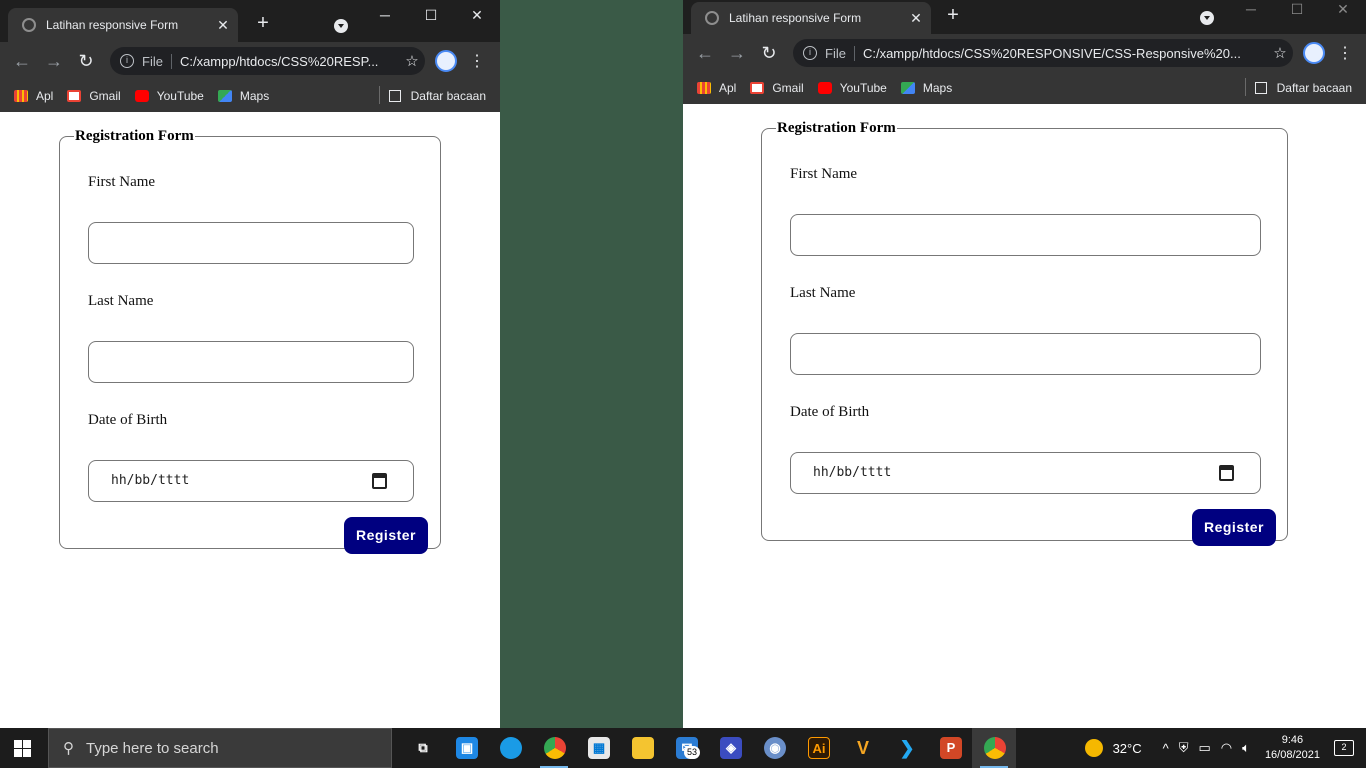 This screenshot has height=768, width=1366. What do you see at coordinates (823, 293) in the screenshot?
I see `last-name-label: Last Name` at bounding box center [823, 293].